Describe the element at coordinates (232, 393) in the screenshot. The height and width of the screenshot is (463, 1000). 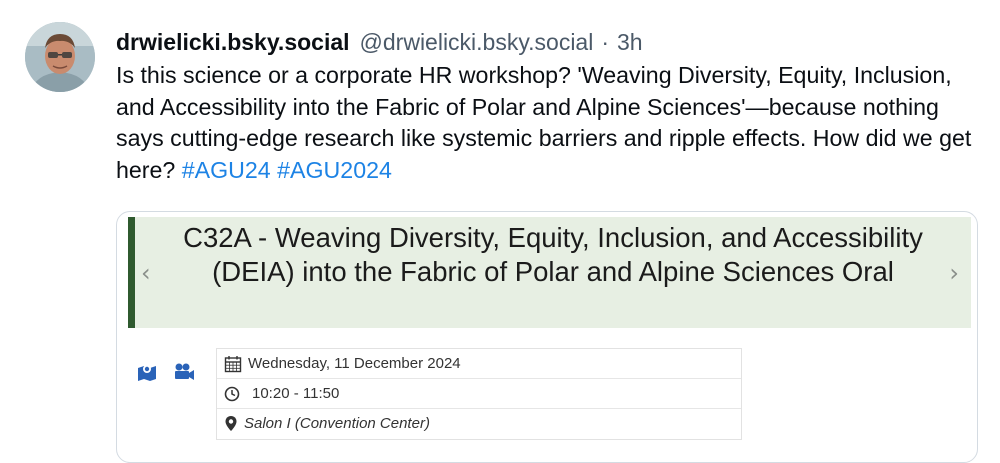
I see `clock-icon` at that location.